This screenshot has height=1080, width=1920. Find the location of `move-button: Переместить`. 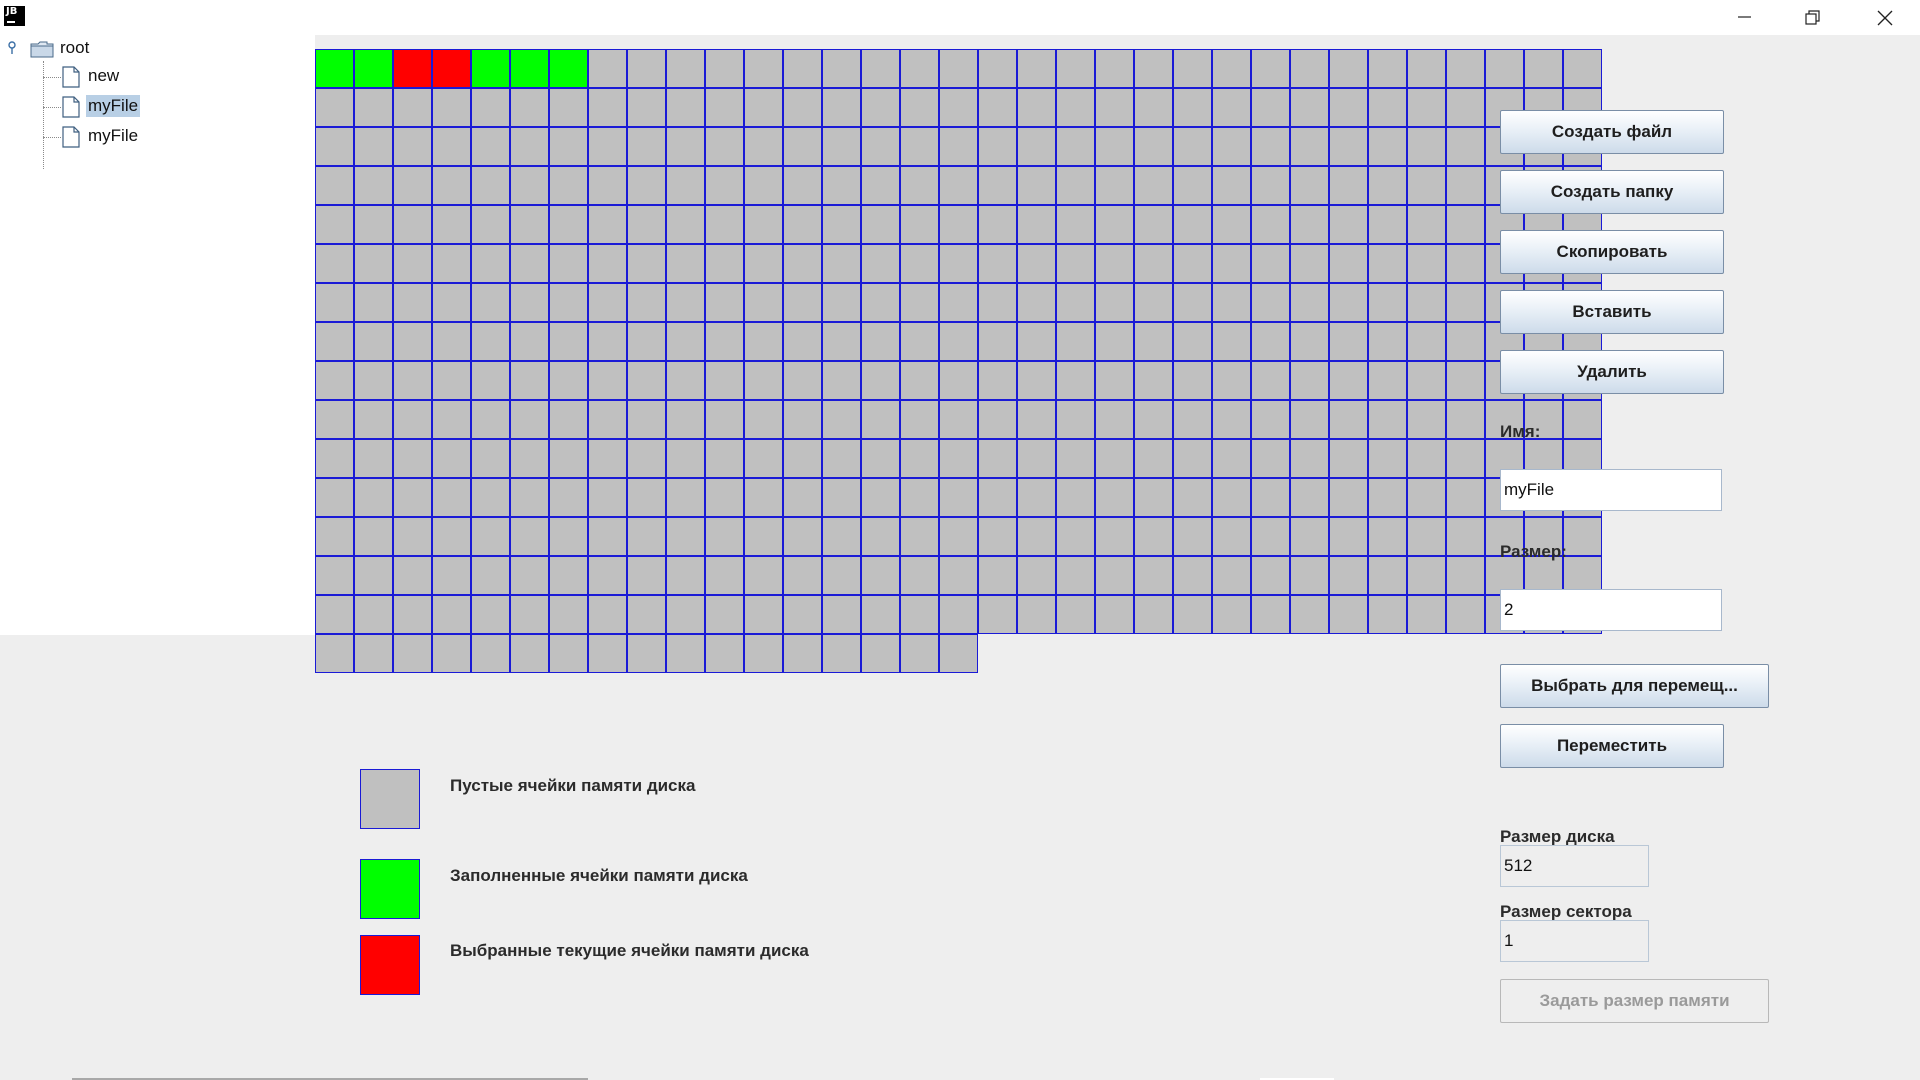

move-button: Переместить is located at coordinates (1612, 746).